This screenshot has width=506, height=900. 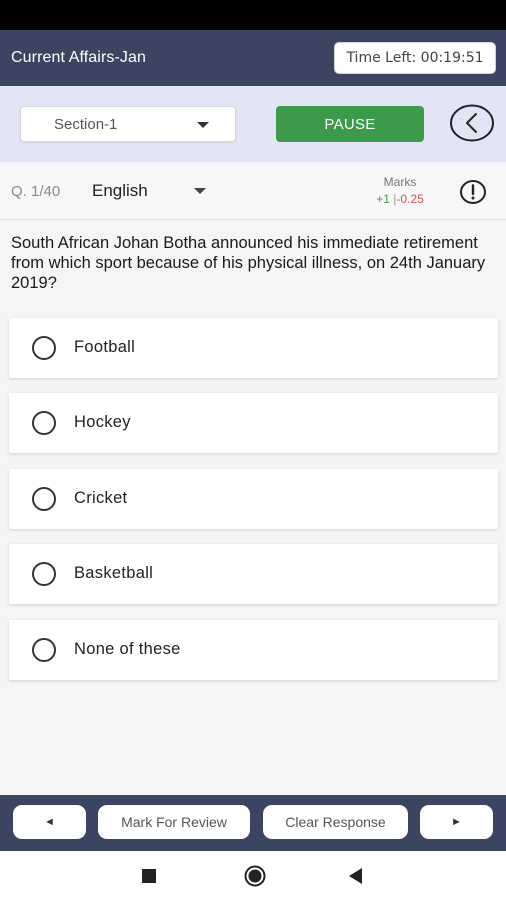 I want to click on question-number: Q. 1/40, so click(x=36, y=191).